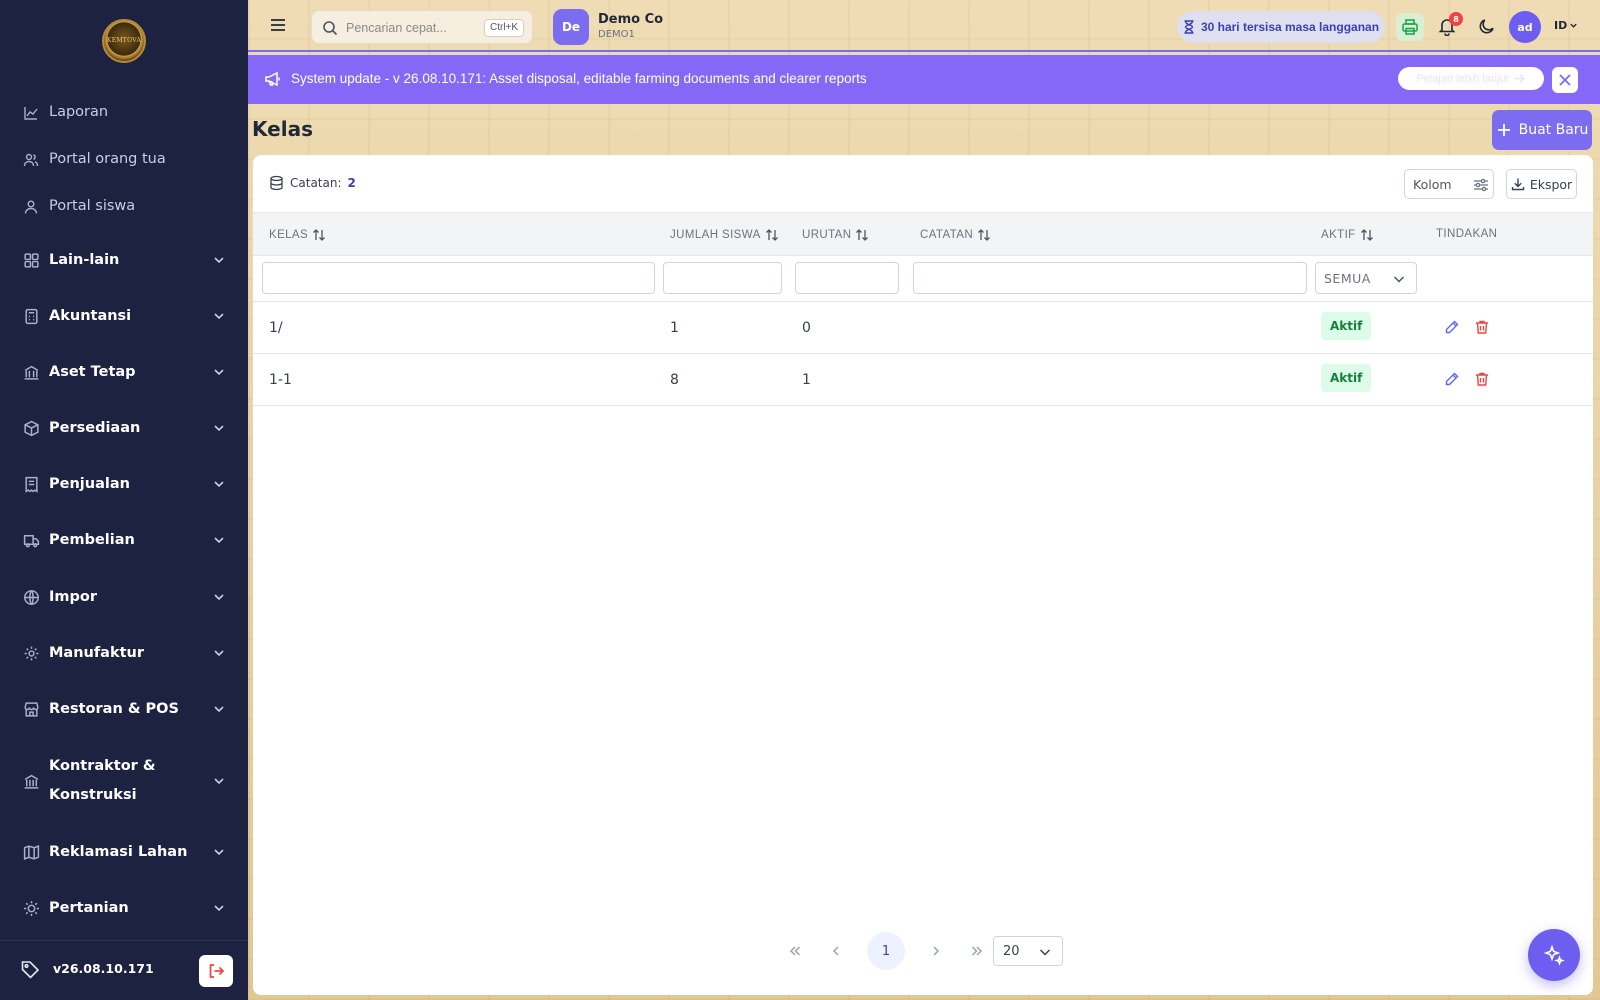 The width and height of the screenshot is (1600, 1000). What do you see at coordinates (1110, 278) in the screenshot?
I see `filter-catatan-input` at bounding box center [1110, 278].